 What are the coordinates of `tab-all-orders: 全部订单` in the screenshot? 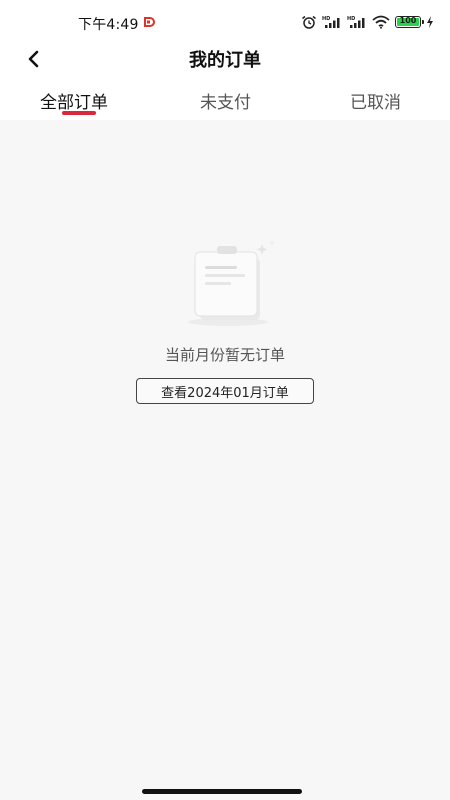 It's located at (74, 100).